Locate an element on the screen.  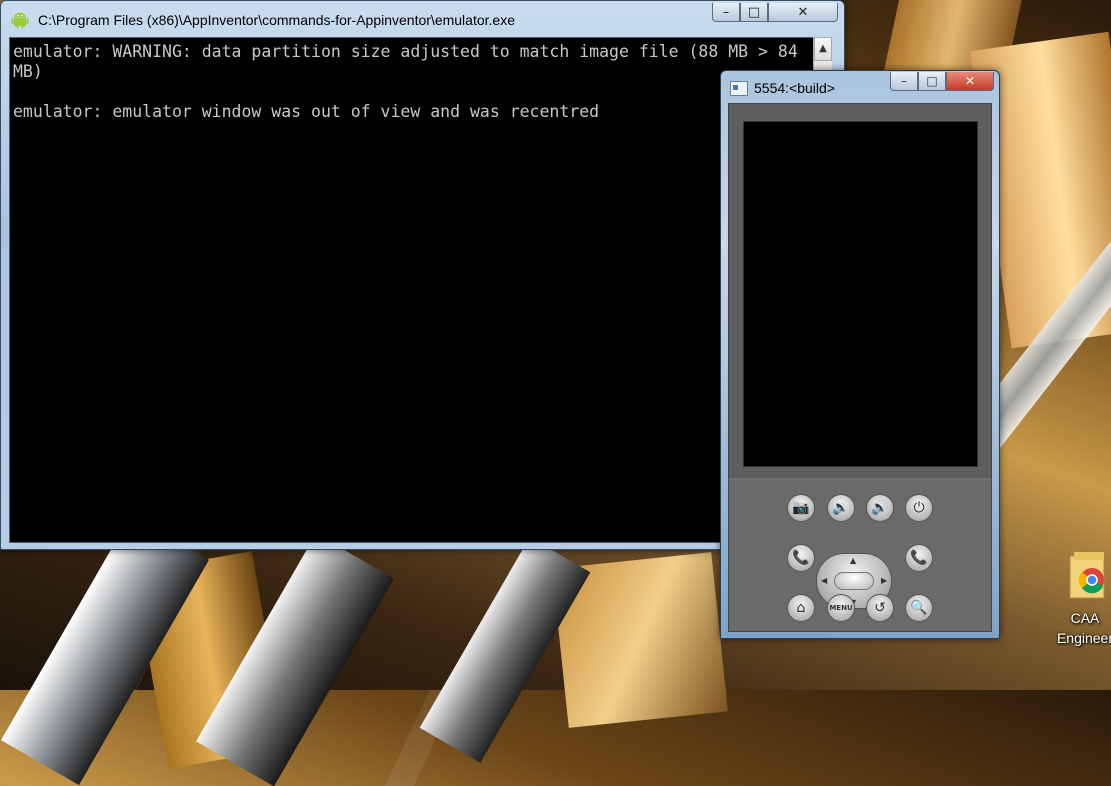
volume-up-icon: 🔊 is located at coordinates (880, 508).